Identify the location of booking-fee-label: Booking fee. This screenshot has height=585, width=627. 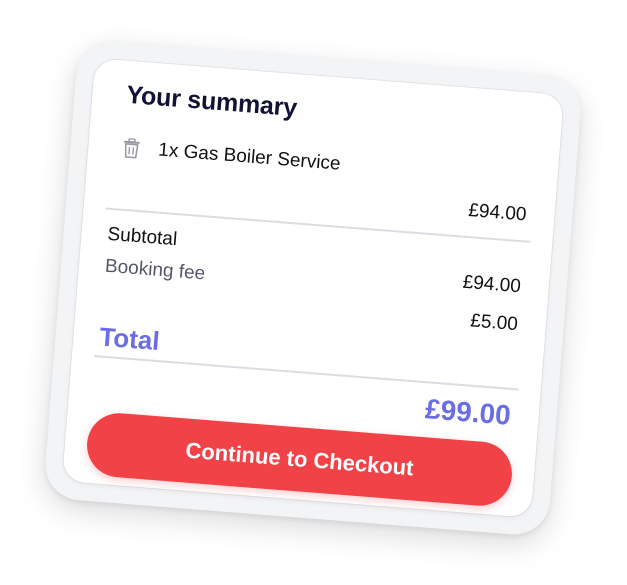
(155, 270).